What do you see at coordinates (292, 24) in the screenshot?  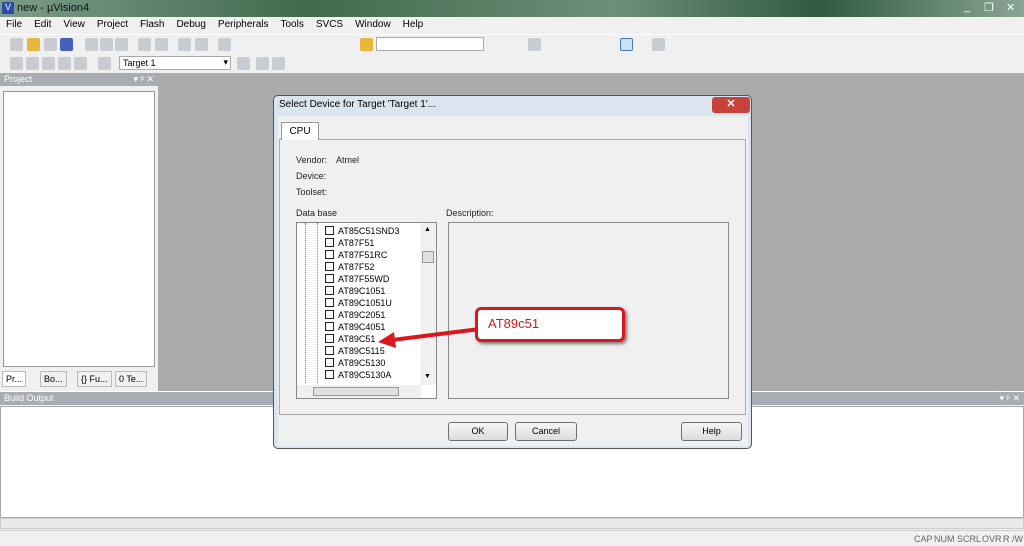 I see `menu-tools: Tools` at bounding box center [292, 24].